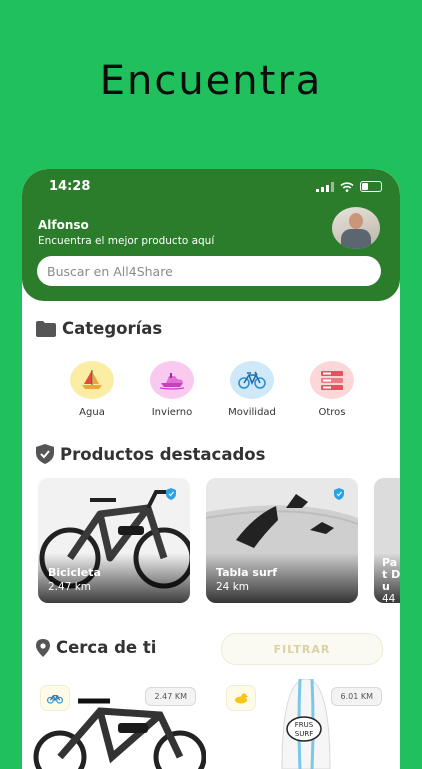 The image size is (422, 769). What do you see at coordinates (212, 389) in the screenshot?
I see `category-list: Agua Invierno Movilidad Otros` at bounding box center [212, 389].